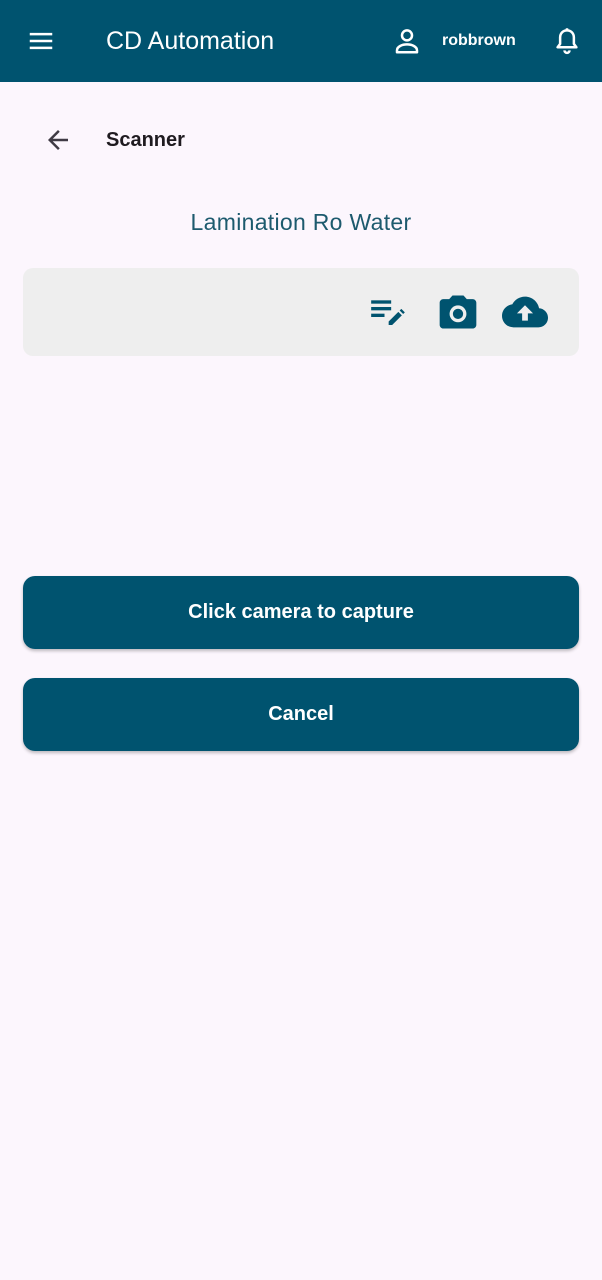 The width and height of the screenshot is (602, 1280). I want to click on arrow-back-icon, so click(58, 140).